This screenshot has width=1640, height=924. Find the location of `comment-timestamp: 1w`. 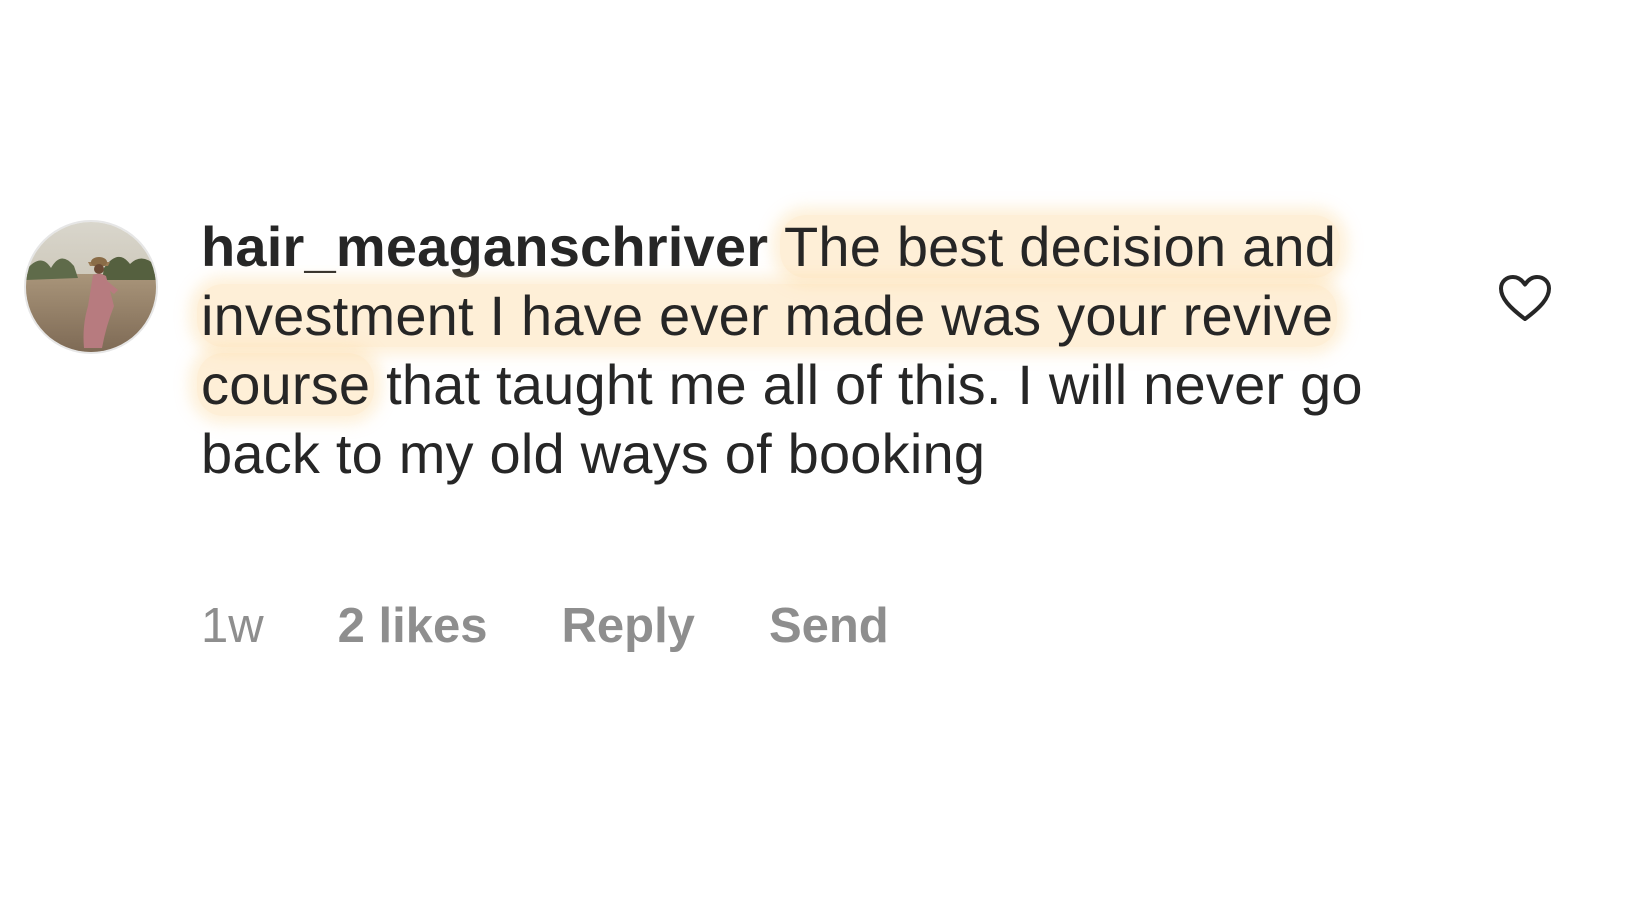

comment-timestamp: 1w is located at coordinates (232, 626).